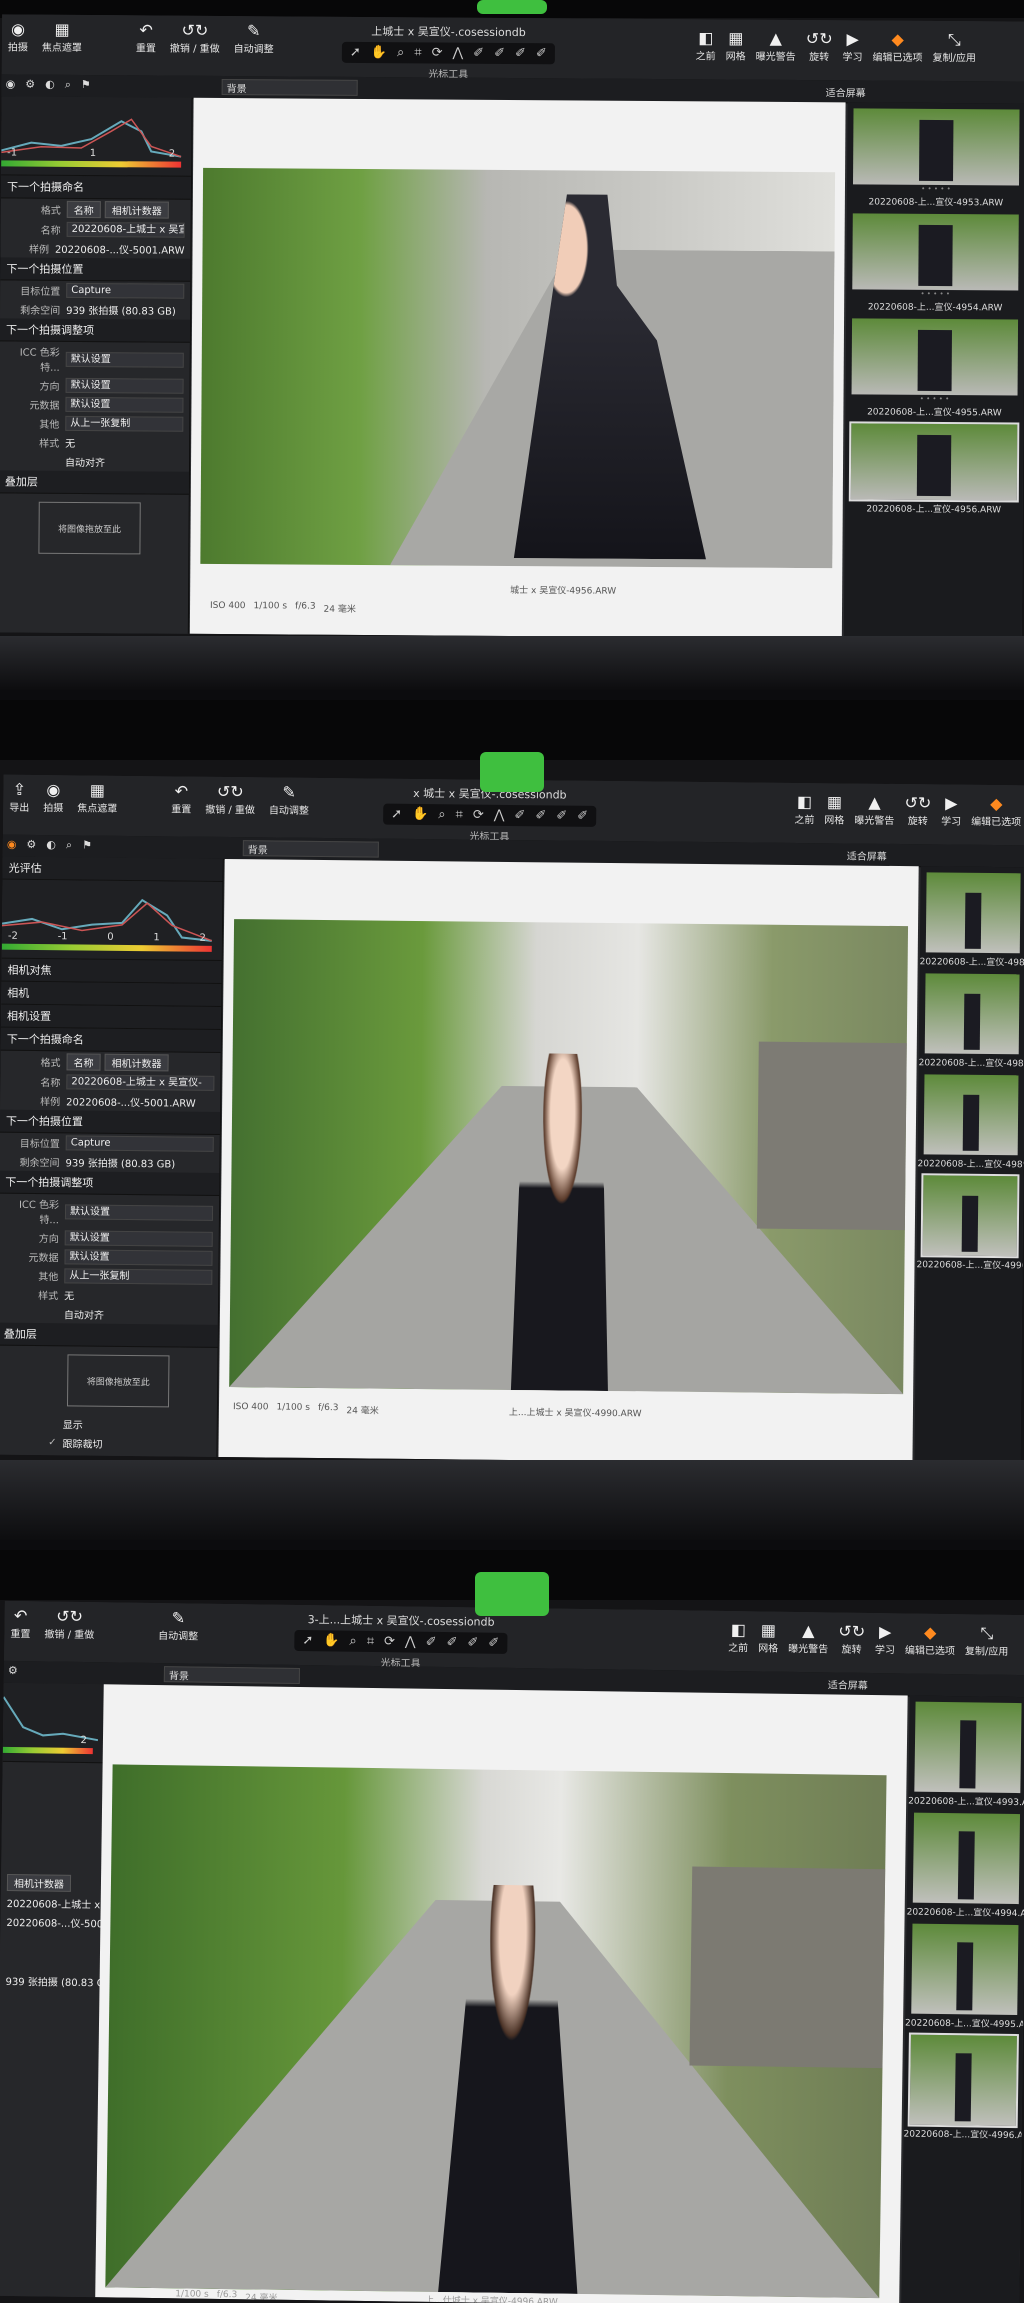 Image resolution: width=1024 pixels, height=2303 pixels. What do you see at coordinates (111, 994) in the screenshot?
I see `section-camera: 相机` at bounding box center [111, 994].